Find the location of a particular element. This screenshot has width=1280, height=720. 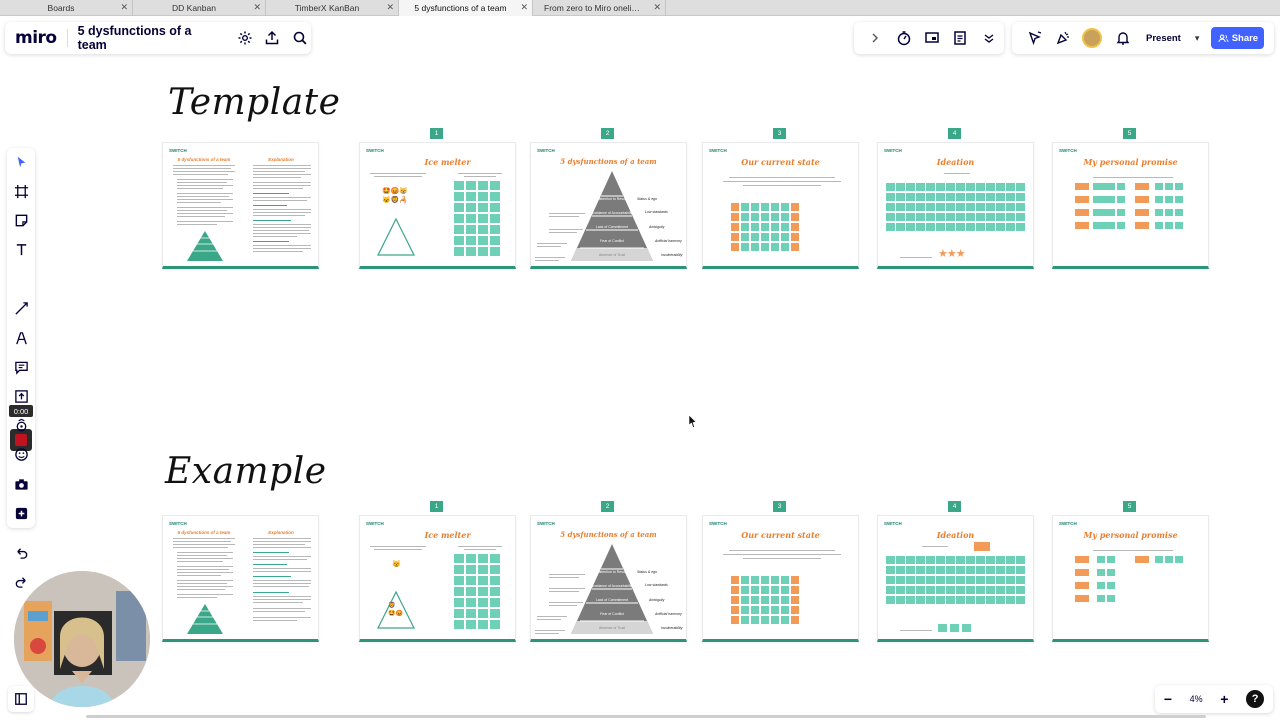

frame-current-state-example: SWITCH Our current state is located at coordinates (780, 578).